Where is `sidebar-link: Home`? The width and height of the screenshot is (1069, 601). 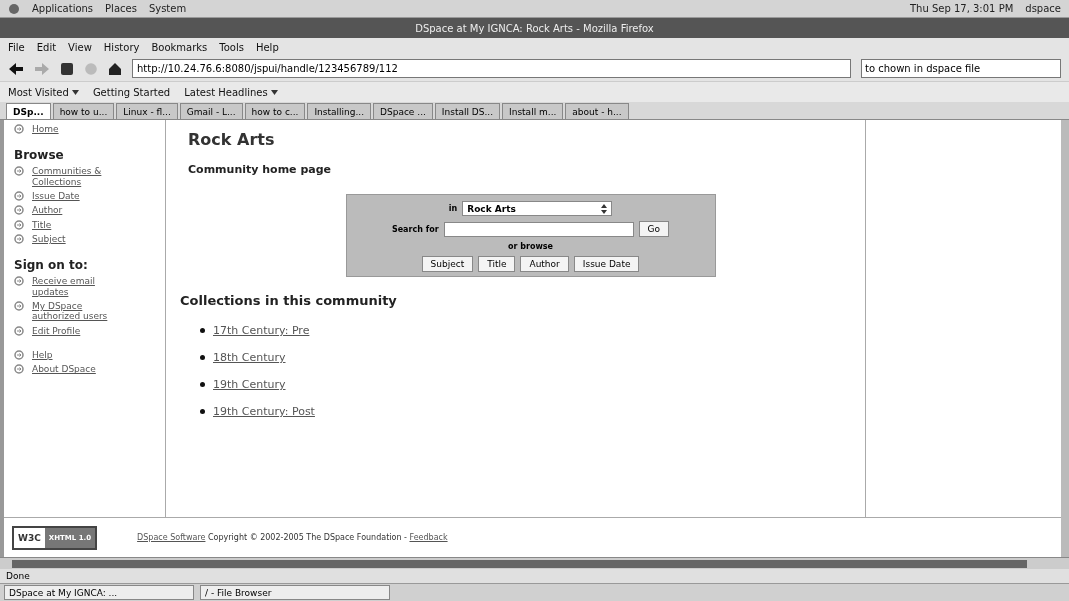
sidebar-link: Home is located at coordinates (82, 129).